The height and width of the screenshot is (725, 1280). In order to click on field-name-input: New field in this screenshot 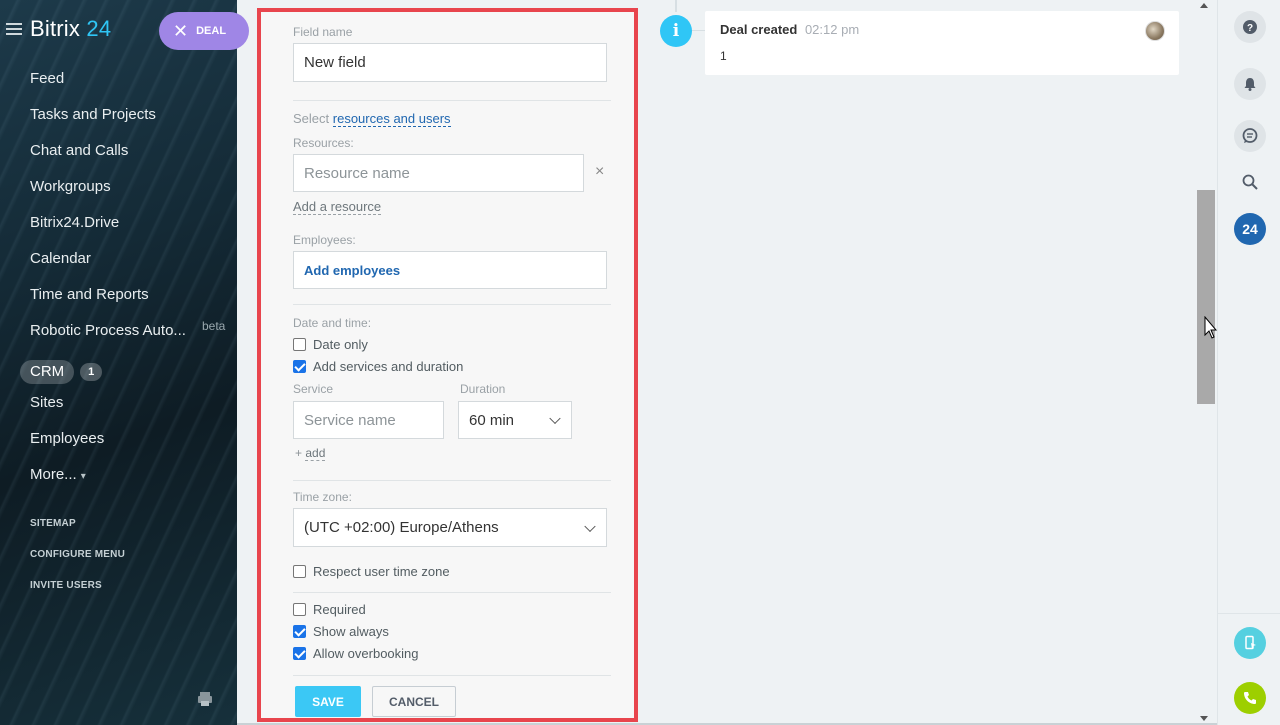, I will do `click(450, 62)`.